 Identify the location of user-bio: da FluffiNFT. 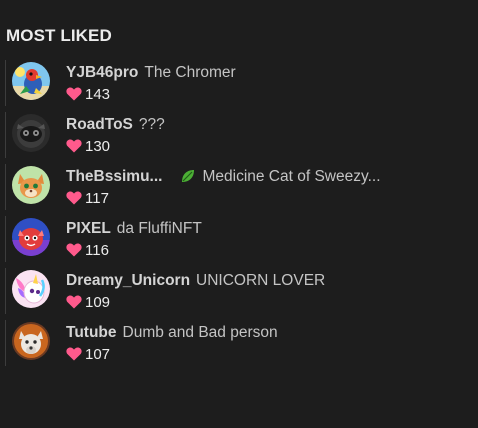
(159, 228).